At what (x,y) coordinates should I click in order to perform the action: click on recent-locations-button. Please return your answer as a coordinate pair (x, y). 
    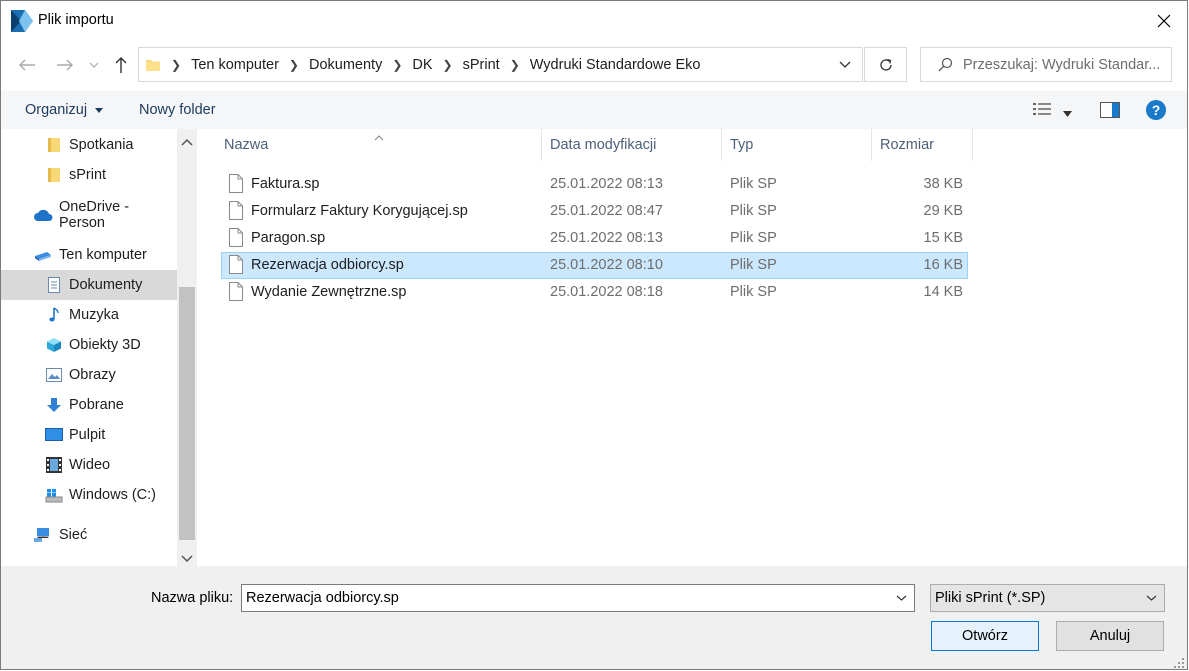
    Looking at the image, I should click on (94, 65).